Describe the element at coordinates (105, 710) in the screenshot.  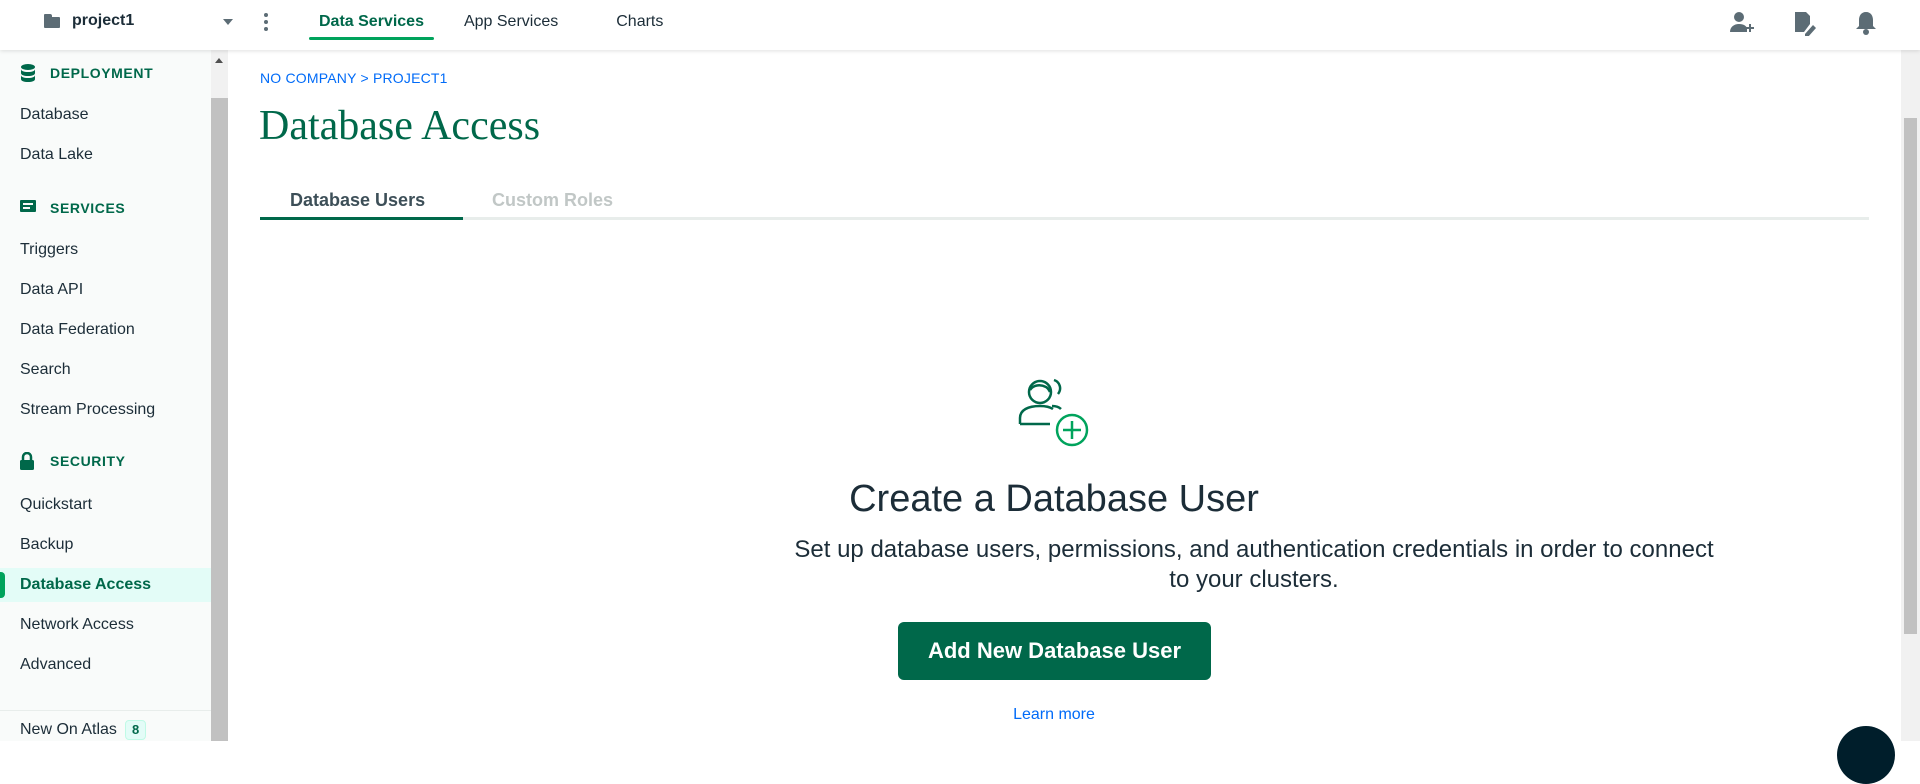
I see `sidebar-divider` at that location.